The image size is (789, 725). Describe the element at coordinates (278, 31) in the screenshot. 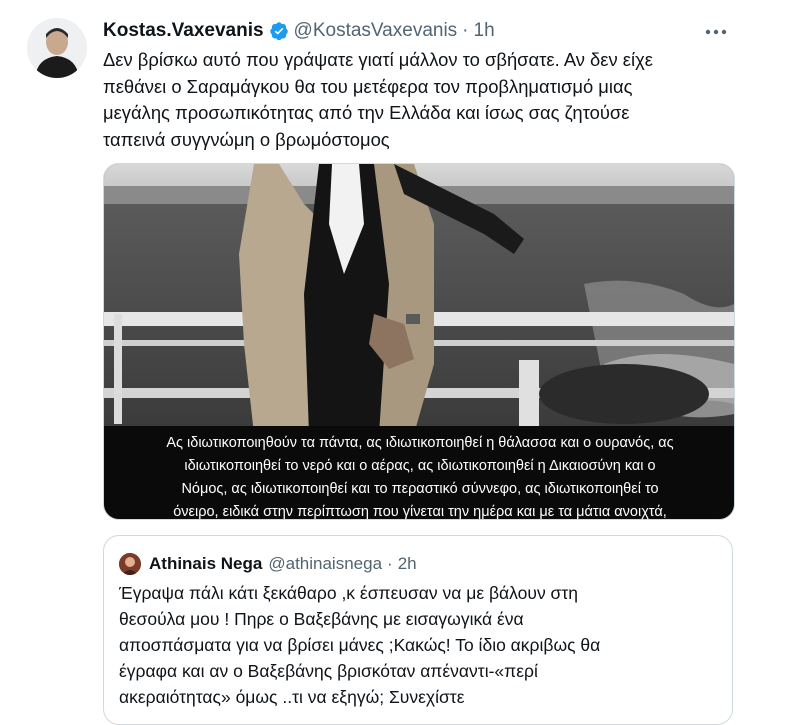

I see `verified-badge-icon` at that location.